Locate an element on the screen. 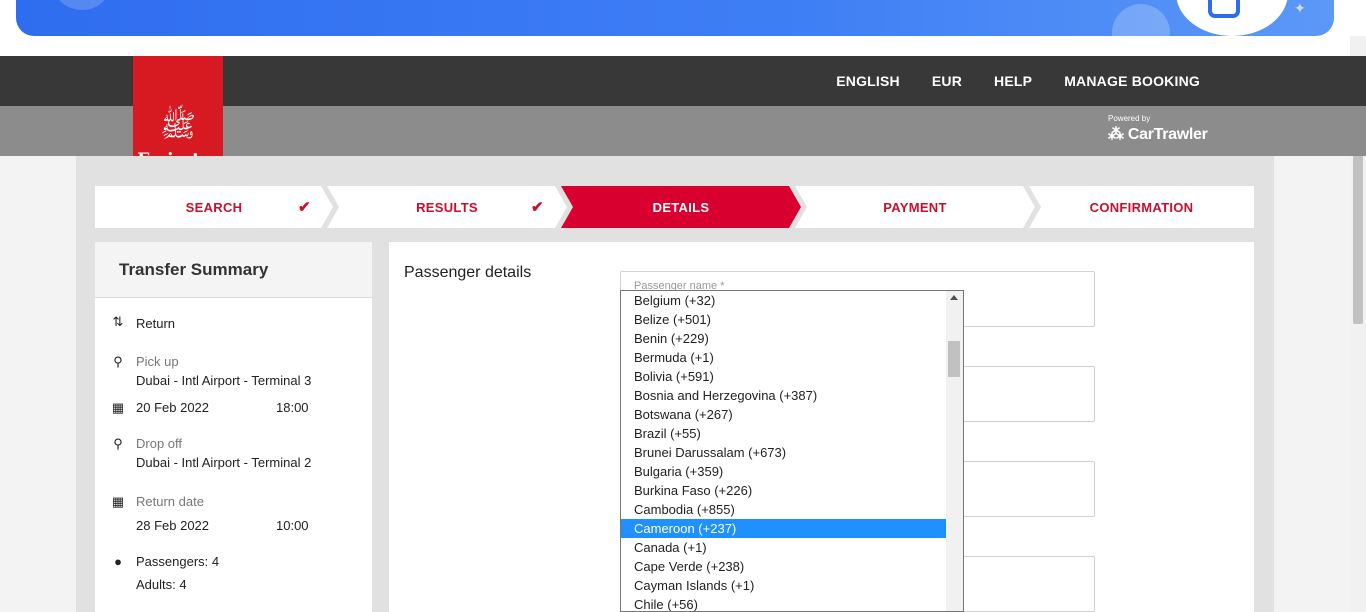  dropdown-option: Canada (+1) is located at coordinates (783, 547).